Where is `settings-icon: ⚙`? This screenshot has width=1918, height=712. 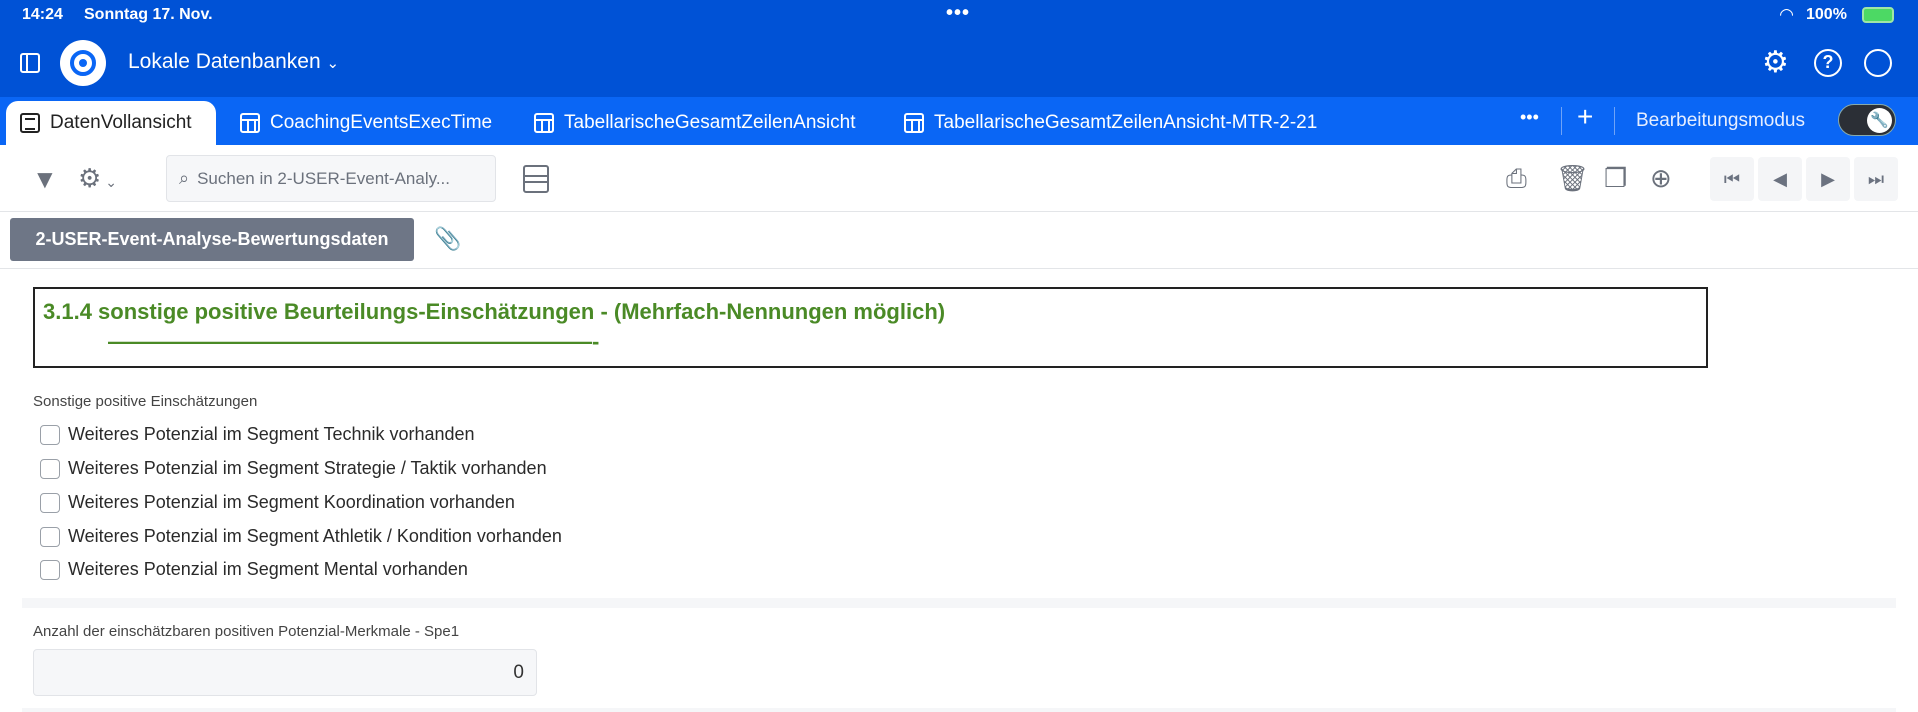
settings-icon: ⚙ is located at coordinates (1775, 62).